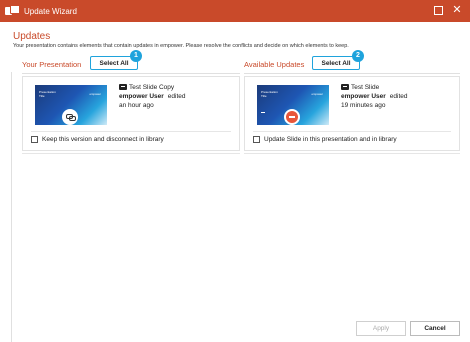 The height and width of the screenshot is (342, 470). What do you see at coordinates (457, 10) in the screenshot?
I see `close-button: ✕` at bounding box center [457, 10].